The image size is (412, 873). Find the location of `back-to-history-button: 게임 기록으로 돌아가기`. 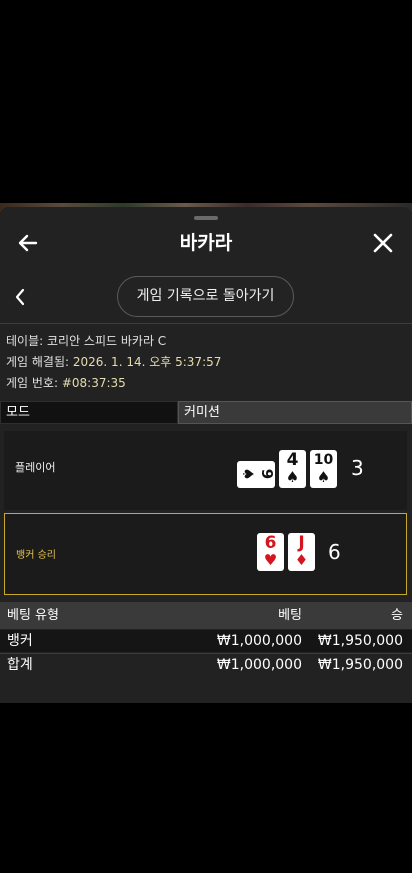

back-to-history-button: 게임 기록으로 돌아가기 is located at coordinates (205, 296).